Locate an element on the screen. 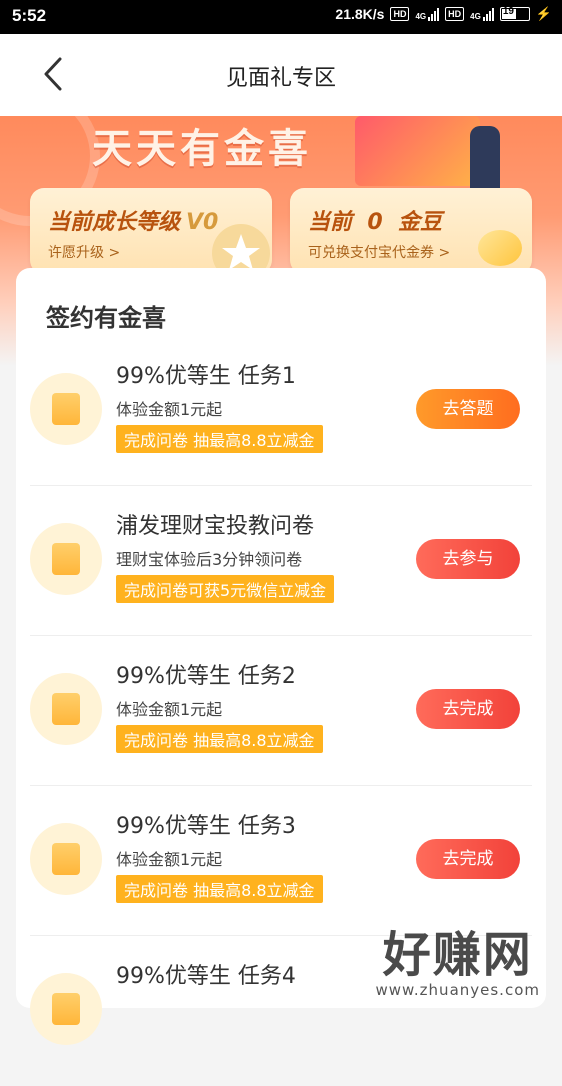 The width and height of the screenshot is (562, 1086). watermark: 好赚网 www.zhuanyes.com is located at coordinates (457, 957).